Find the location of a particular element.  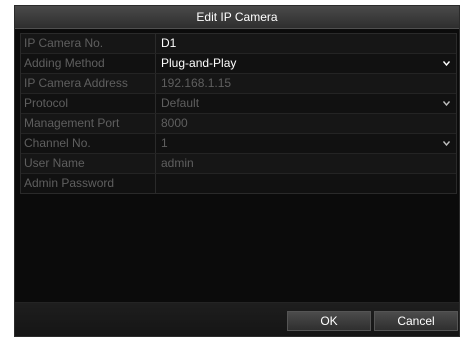

cancel-button: Cancel is located at coordinates (416, 321).